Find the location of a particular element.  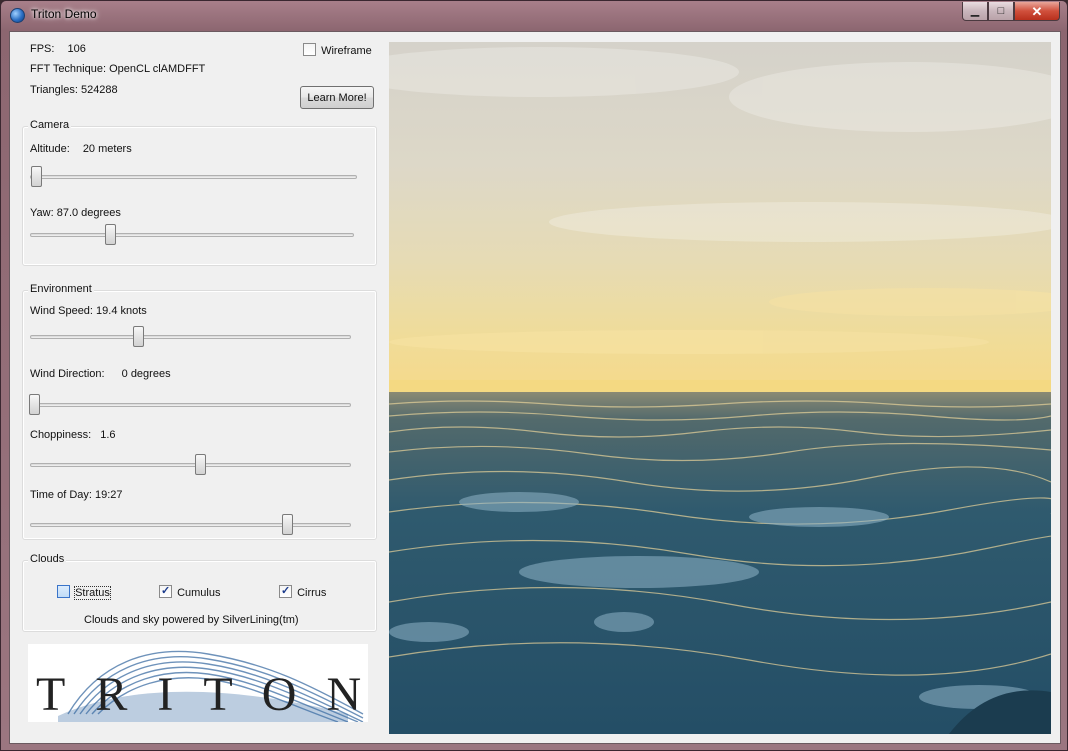

wind-direction-value: 0 degrees is located at coordinates (146, 374).